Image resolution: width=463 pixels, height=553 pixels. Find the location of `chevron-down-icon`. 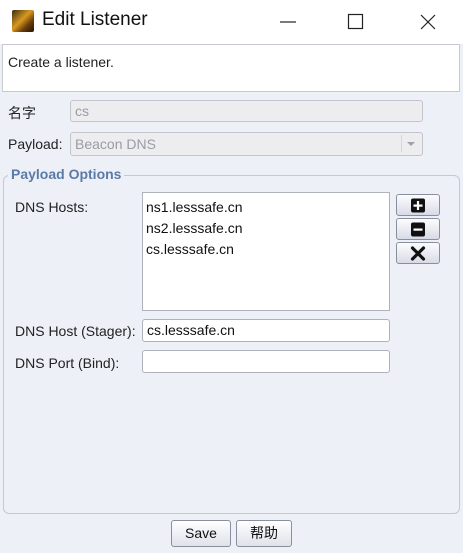

chevron-down-icon is located at coordinates (410, 143).